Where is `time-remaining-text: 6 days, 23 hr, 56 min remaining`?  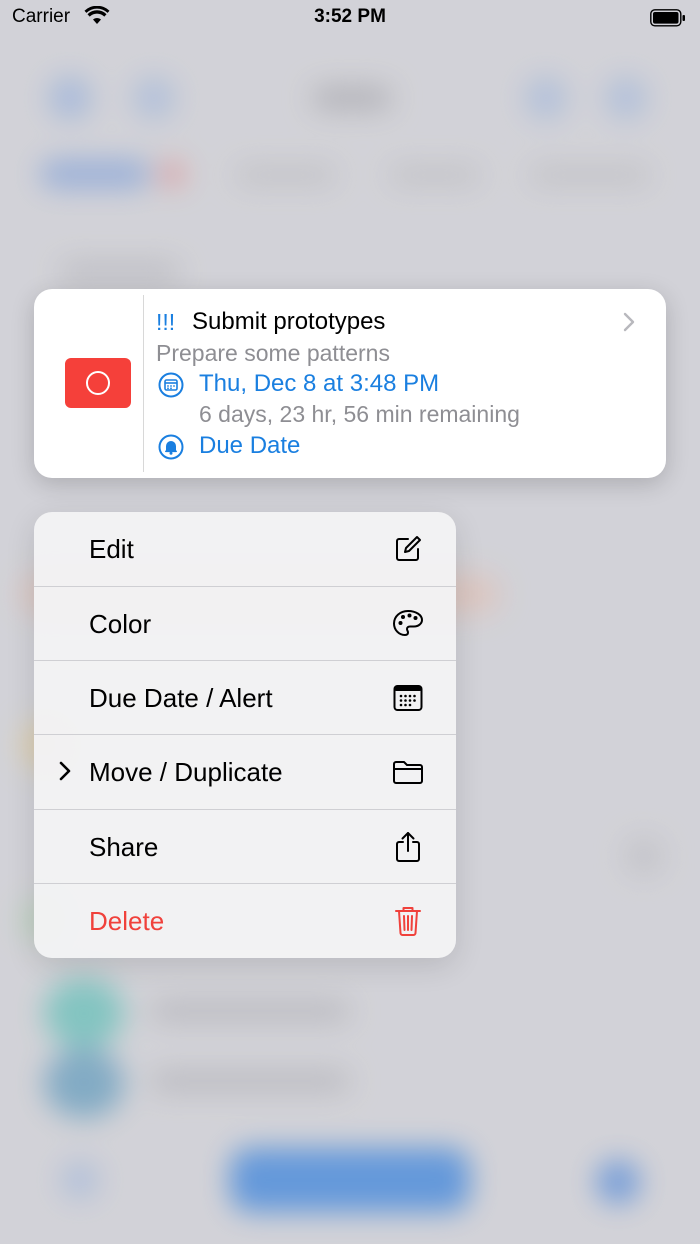 time-remaining-text: 6 days, 23 hr, 56 min remaining is located at coordinates (359, 414).